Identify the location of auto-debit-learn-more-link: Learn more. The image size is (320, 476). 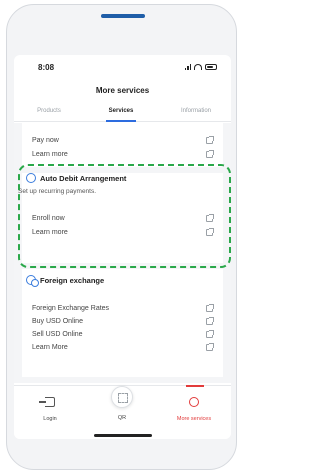
(123, 233).